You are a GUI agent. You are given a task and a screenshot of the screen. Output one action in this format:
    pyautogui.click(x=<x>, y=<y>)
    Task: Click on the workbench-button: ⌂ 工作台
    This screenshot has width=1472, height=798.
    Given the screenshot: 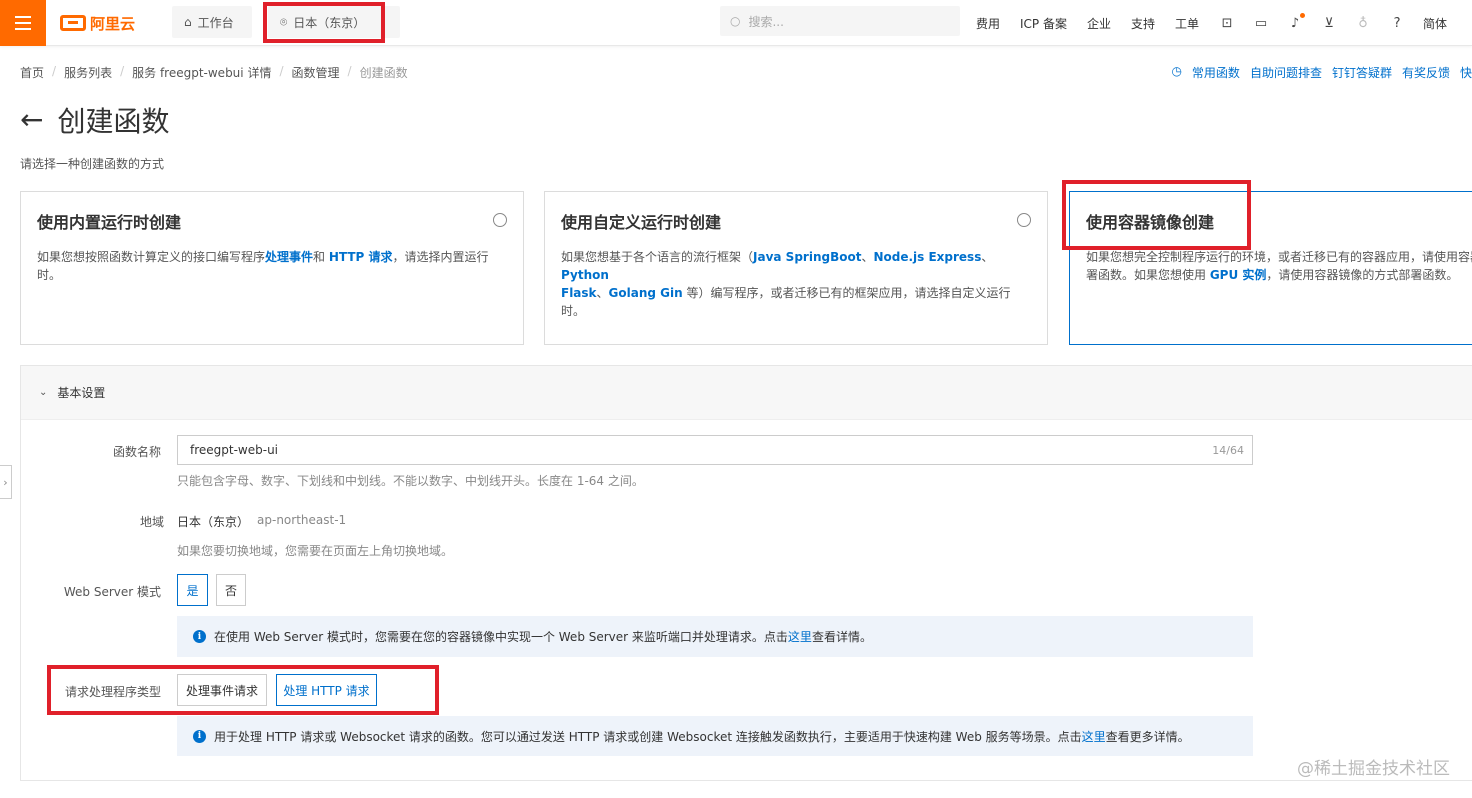 What is the action you would take?
    pyautogui.click(x=212, y=22)
    